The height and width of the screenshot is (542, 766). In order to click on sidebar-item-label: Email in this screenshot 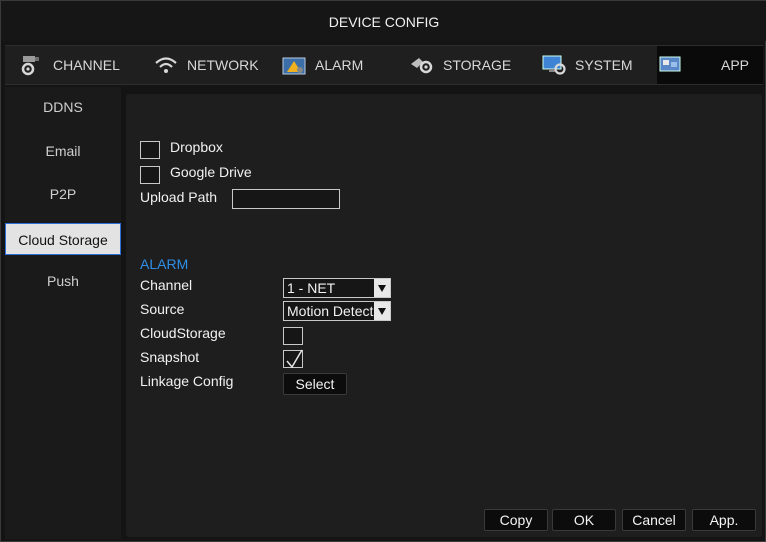, I will do `click(63, 151)`.